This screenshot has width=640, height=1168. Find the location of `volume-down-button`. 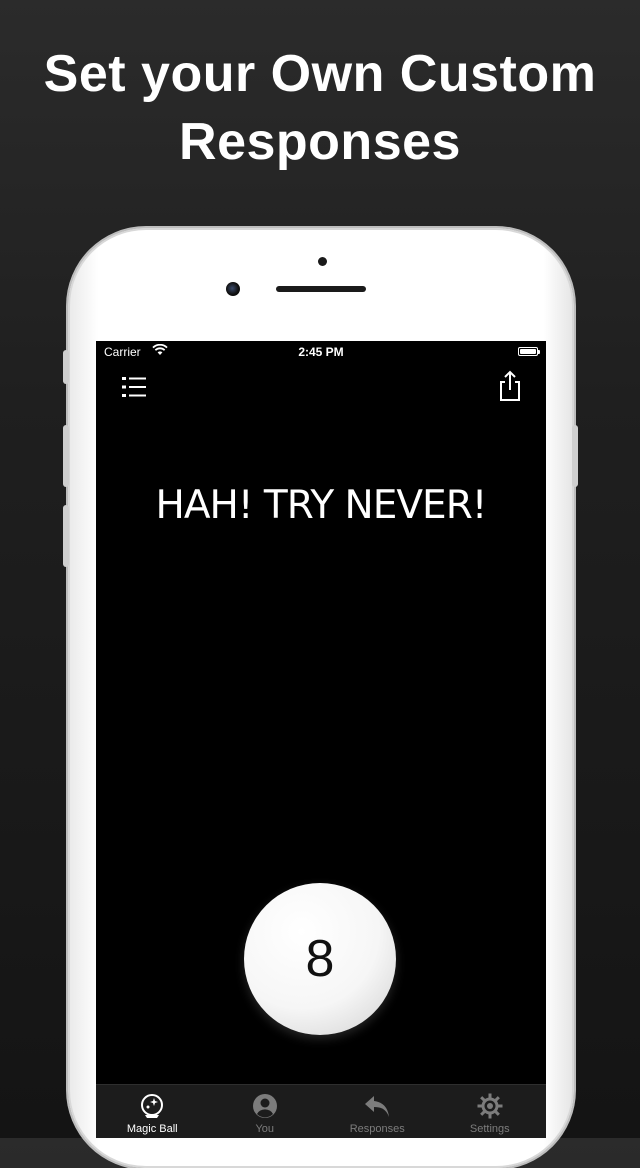

volume-down-button is located at coordinates (66, 536).